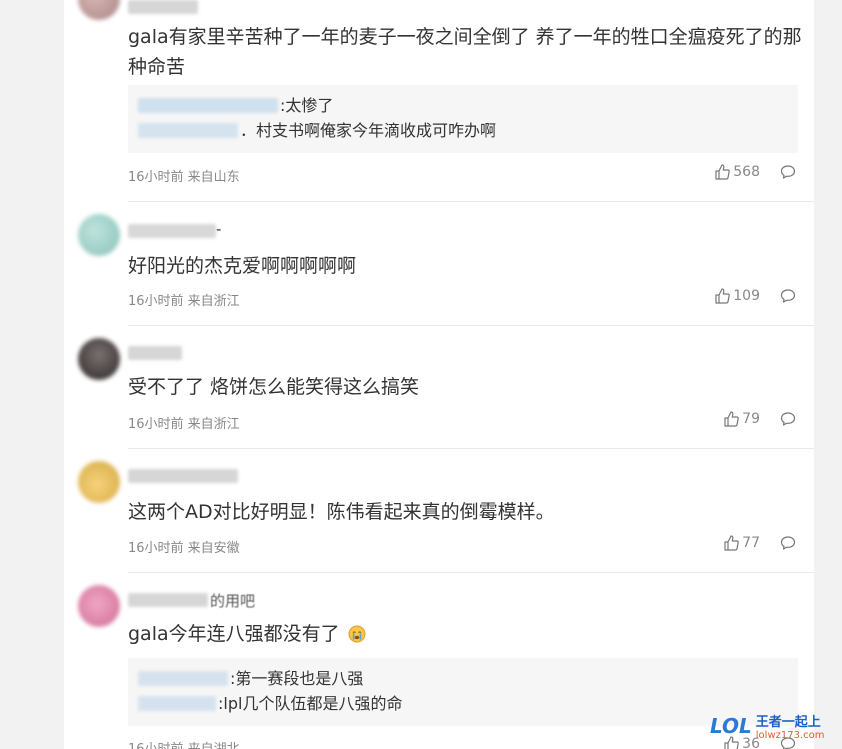 The height and width of the screenshot is (749, 842). I want to click on comment-meta: 16小时前 来自湖北, so click(184, 743).